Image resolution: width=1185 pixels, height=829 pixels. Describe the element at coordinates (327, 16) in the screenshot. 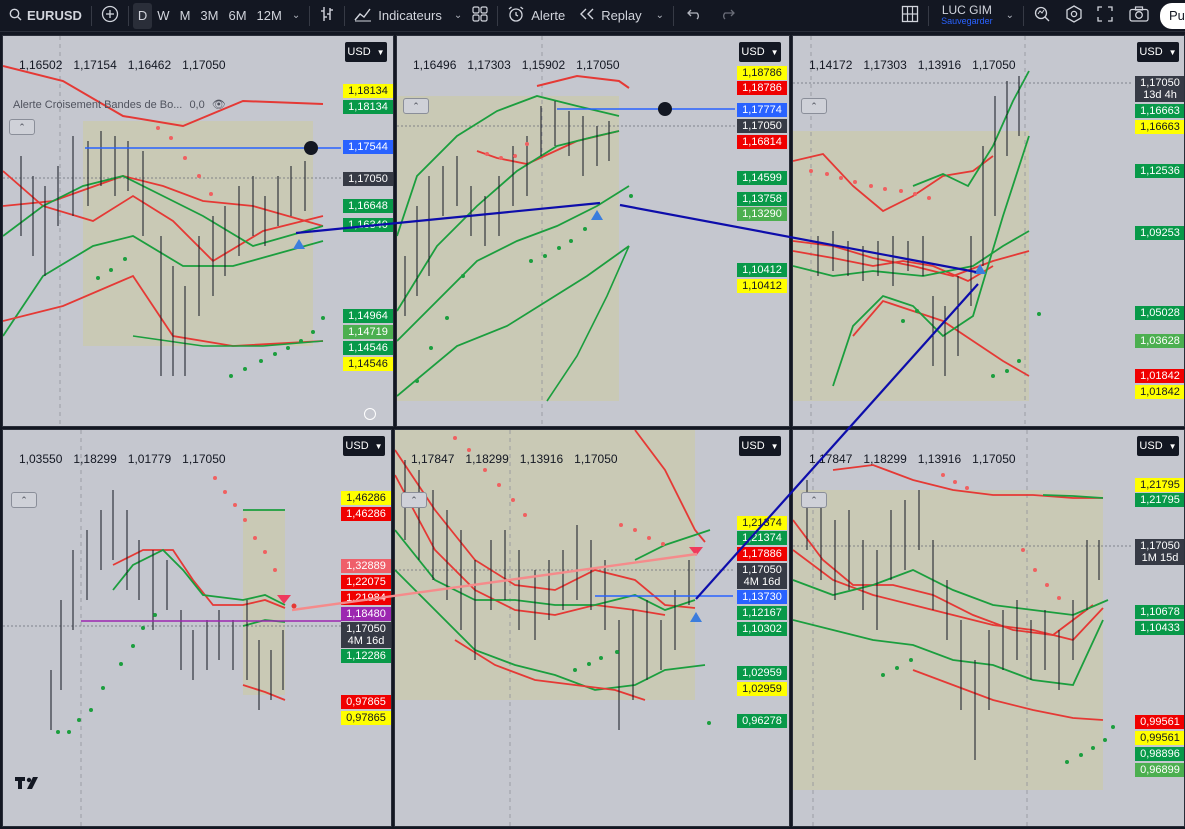

I see `chart-type-button` at that location.